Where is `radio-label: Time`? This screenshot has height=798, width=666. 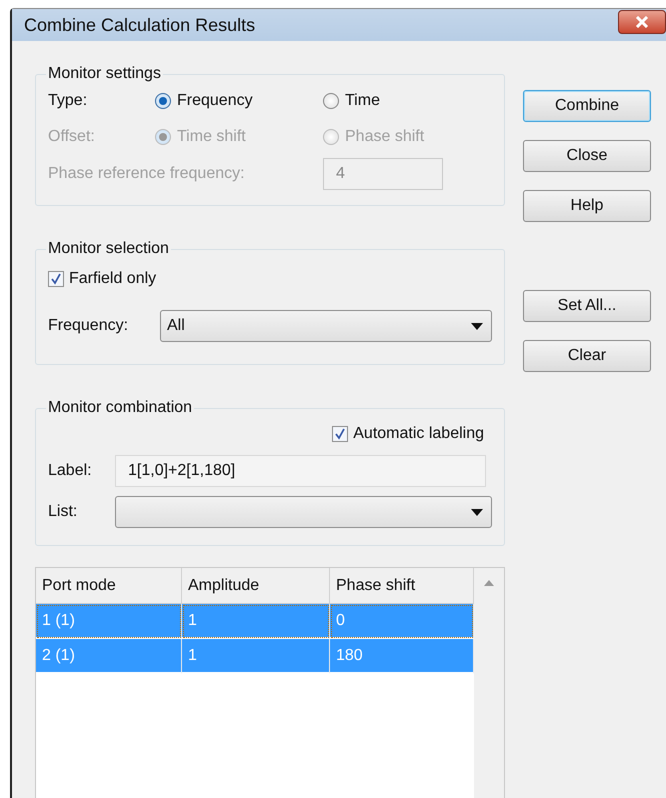 radio-label: Time is located at coordinates (362, 101).